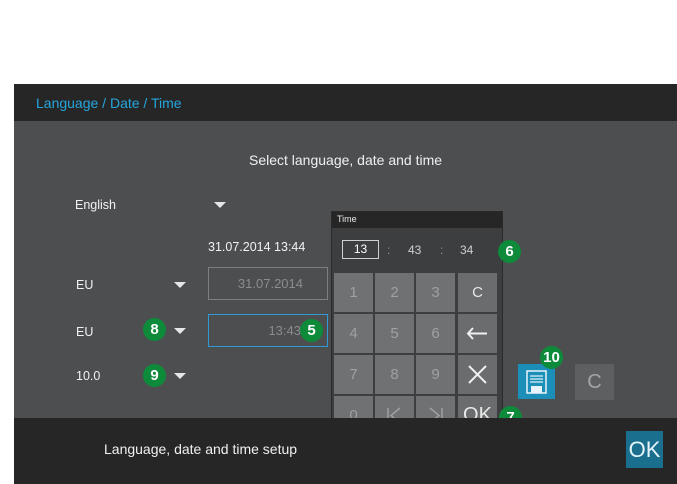 This screenshot has height=484, width=677. I want to click on title-bar: Language / Date / Time, so click(345, 102).